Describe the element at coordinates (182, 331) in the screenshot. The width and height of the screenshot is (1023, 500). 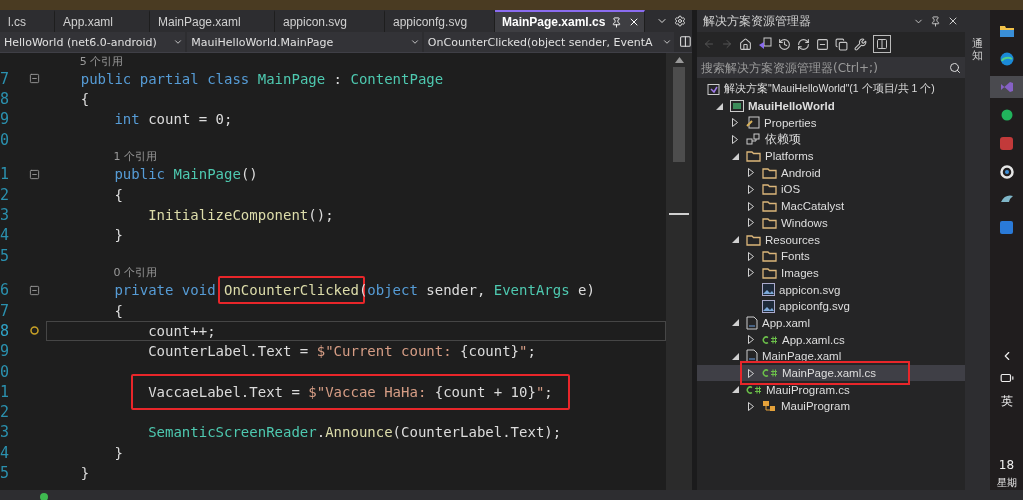
I see `code-line: count++;` at that location.